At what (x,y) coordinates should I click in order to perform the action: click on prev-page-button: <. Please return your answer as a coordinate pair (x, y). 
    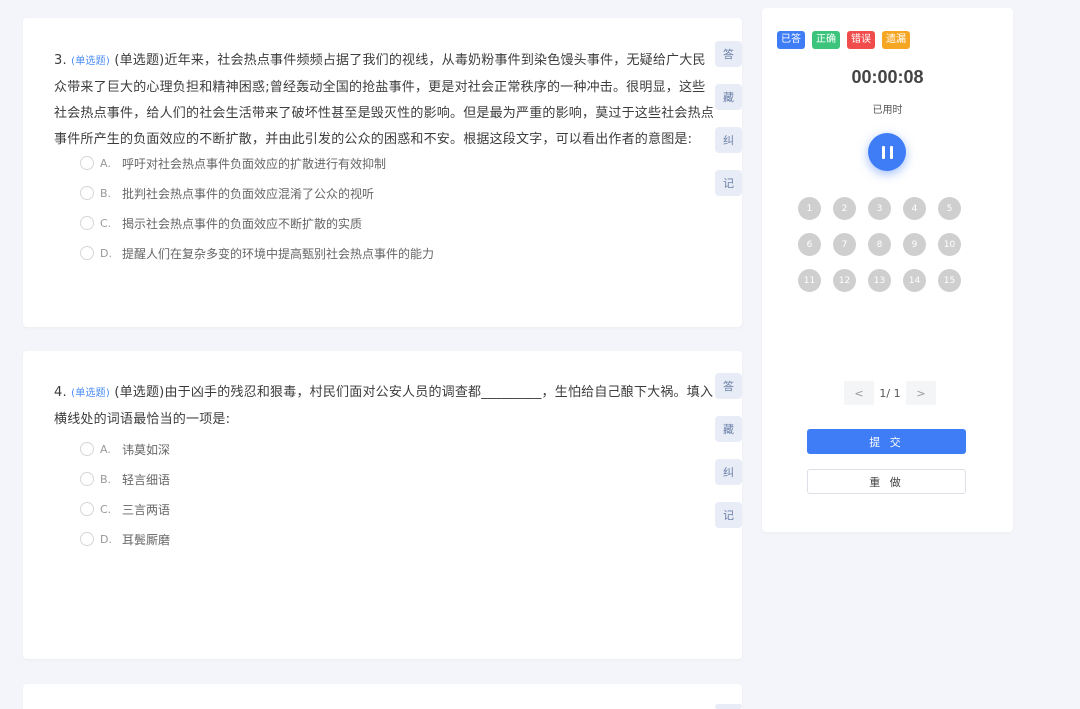
    Looking at the image, I should click on (859, 393).